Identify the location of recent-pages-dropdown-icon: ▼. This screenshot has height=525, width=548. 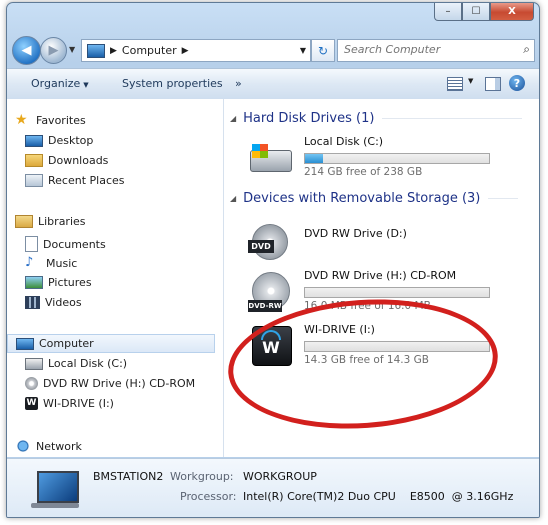
(72, 49).